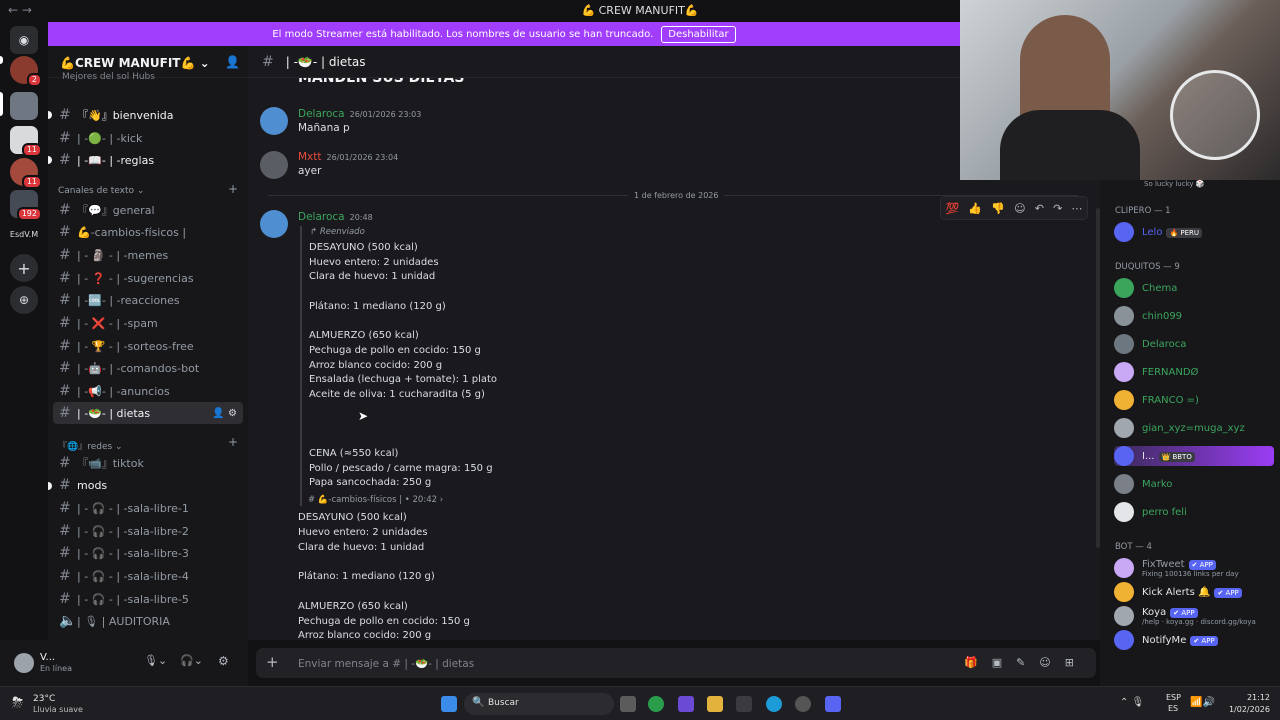  Describe the element at coordinates (803, 704) in the screenshot. I see `obs-icon` at that location.